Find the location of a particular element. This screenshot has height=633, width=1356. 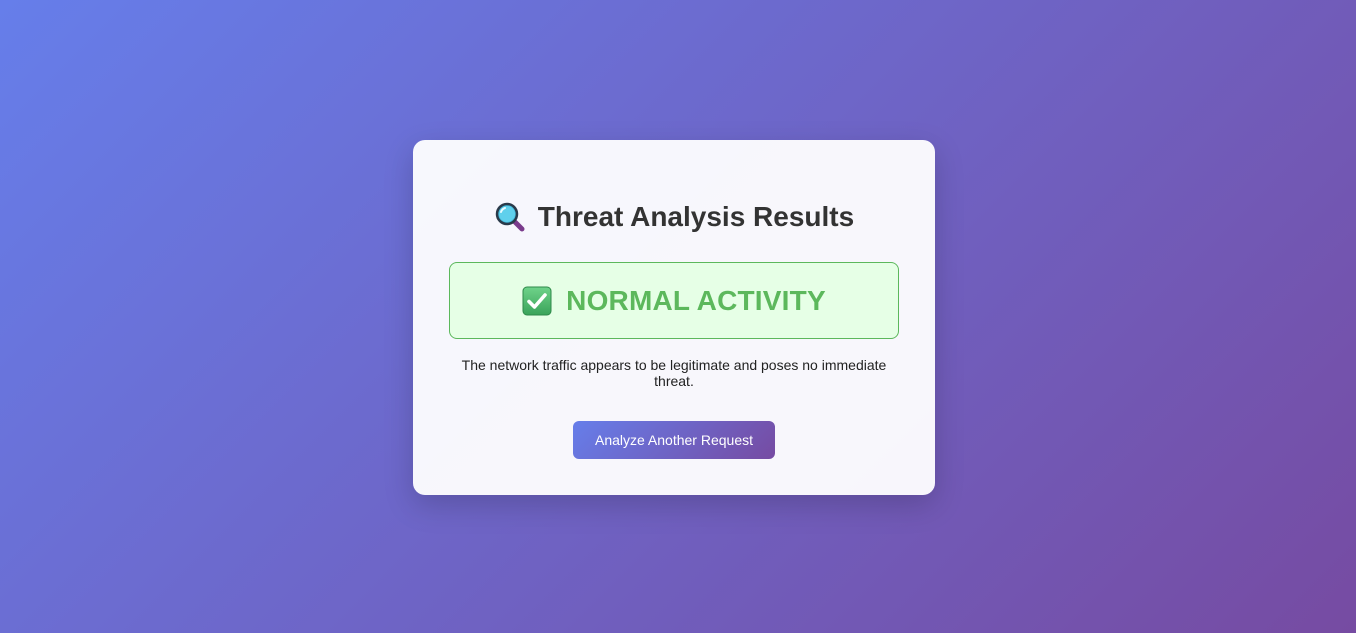

status-box: NORMAL ACTIVITY is located at coordinates (674, 300).